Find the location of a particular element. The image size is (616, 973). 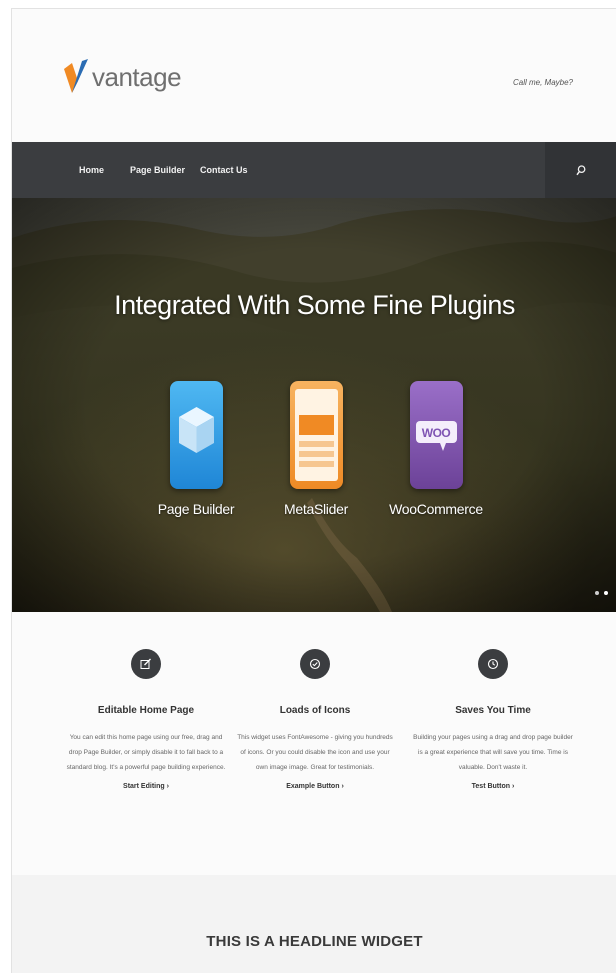

slide-dot-active is located at coordinates (606, 593).